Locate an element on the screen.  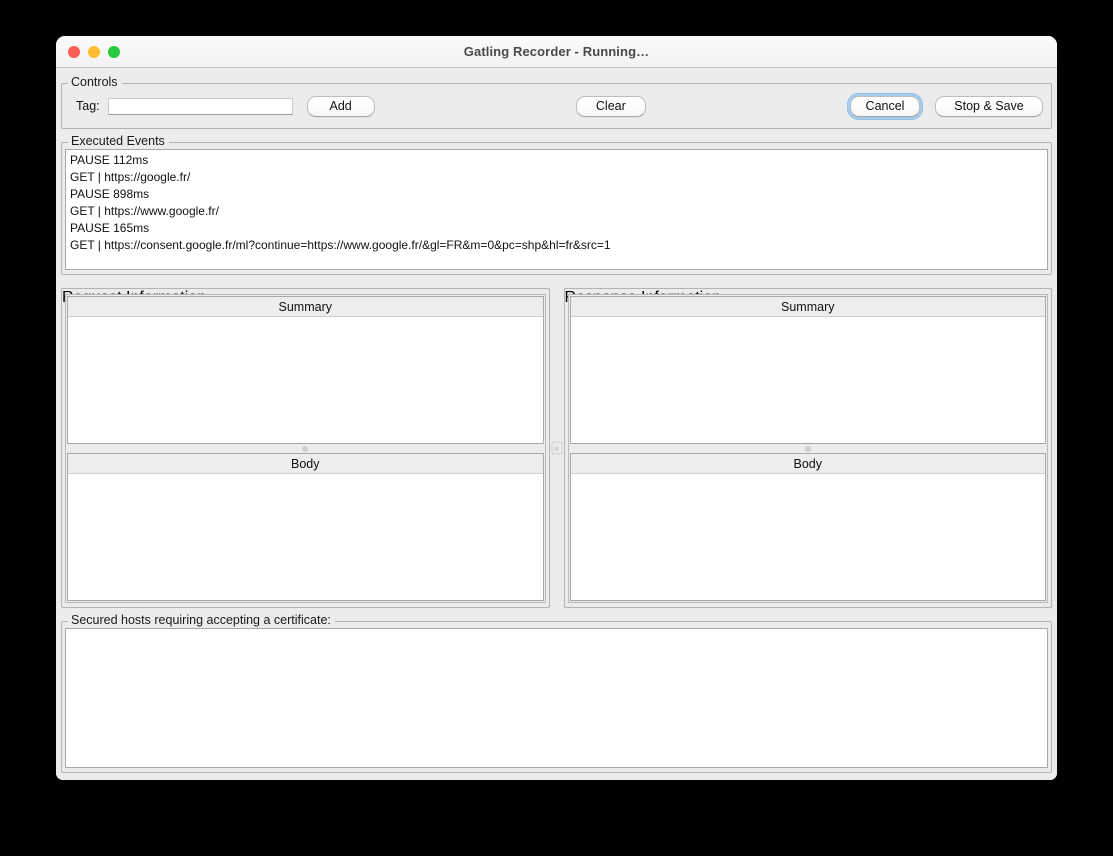
secured-hosts-list is located at coordinates (556, 698).